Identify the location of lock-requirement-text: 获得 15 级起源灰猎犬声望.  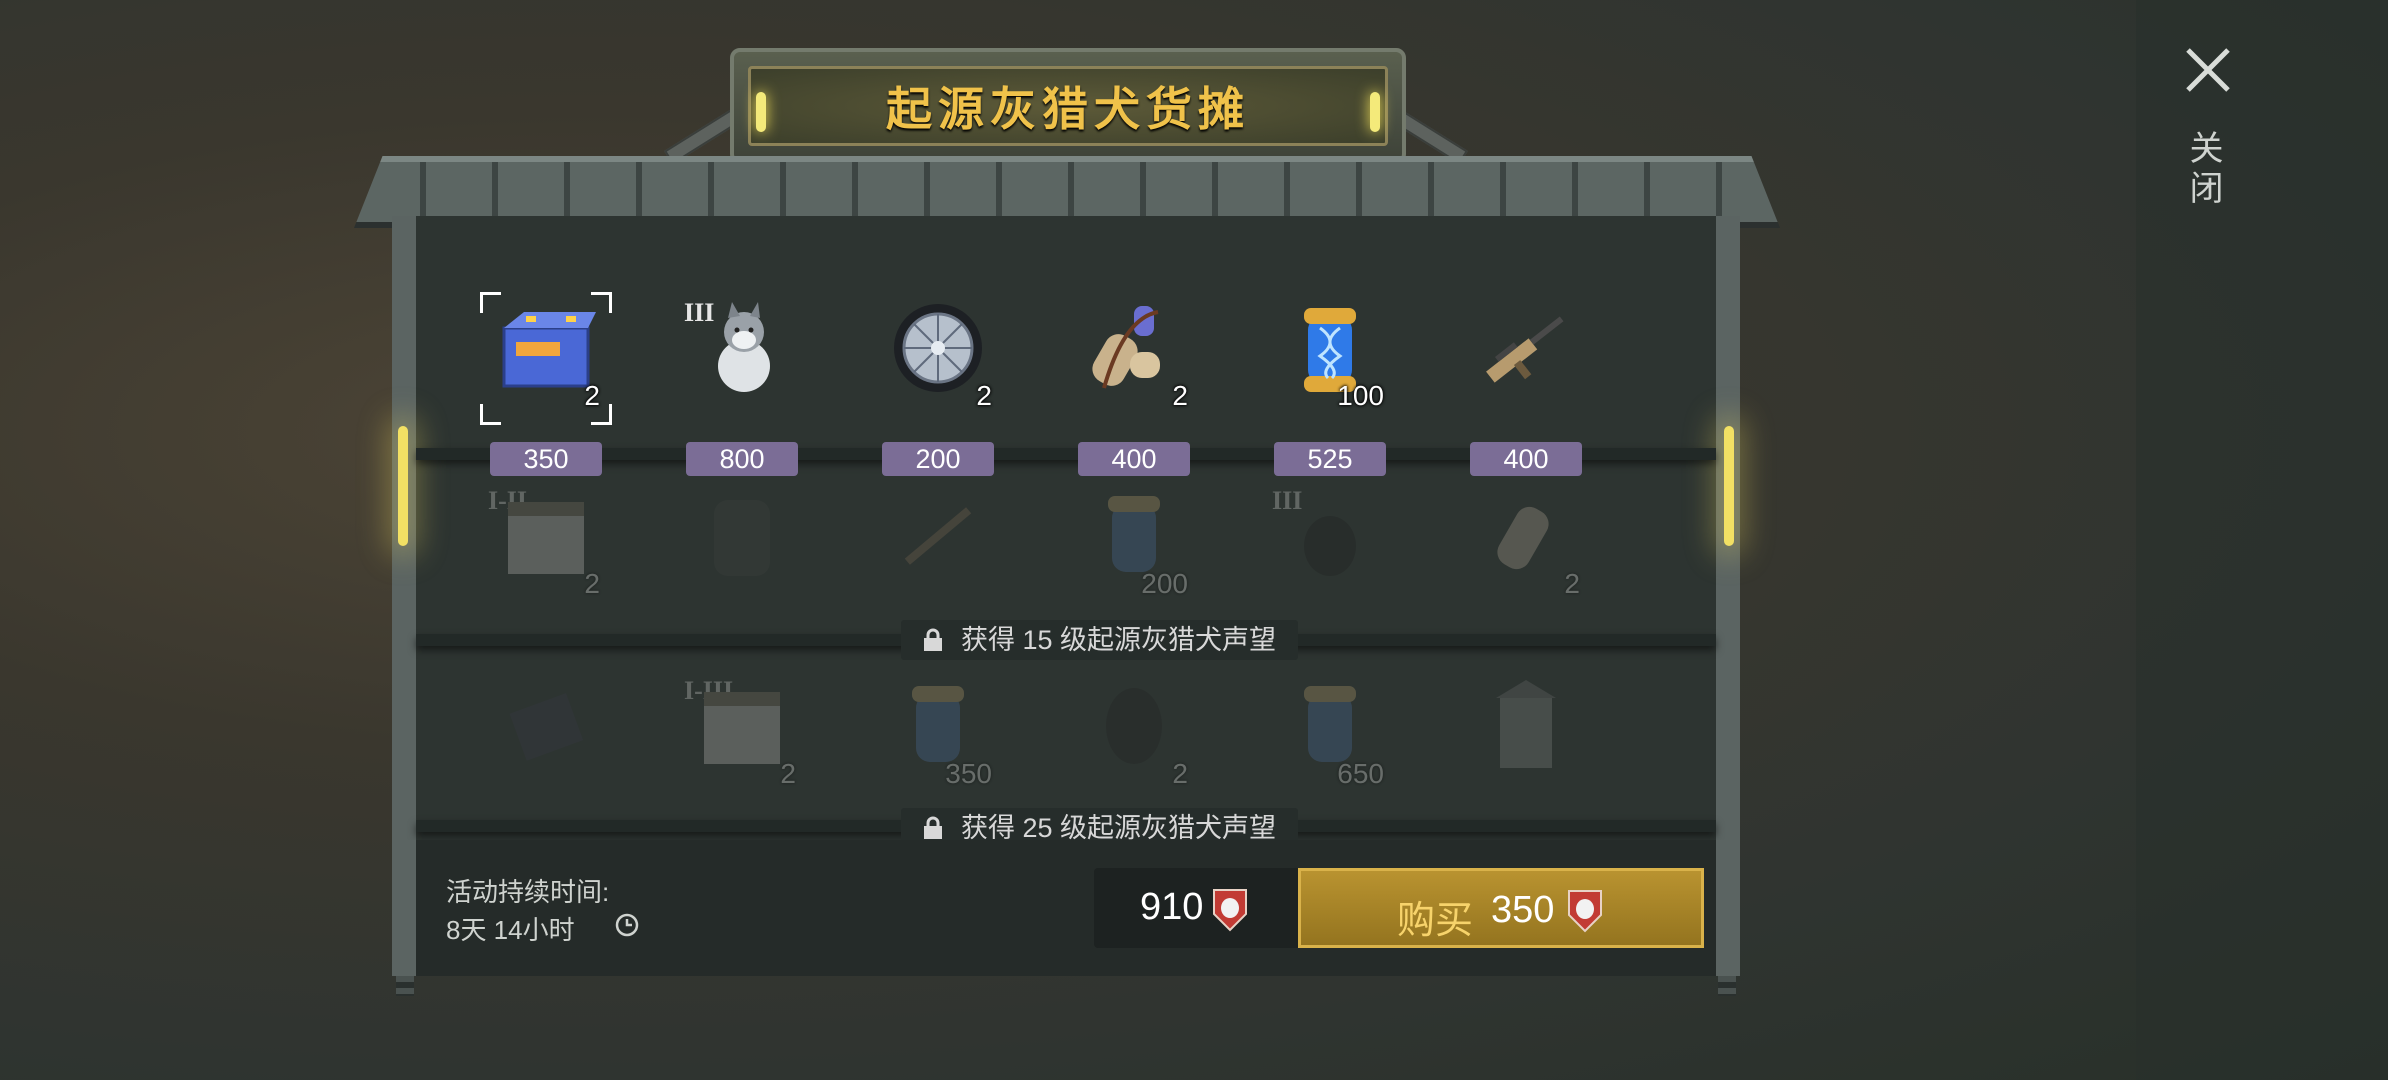
(1119, 640).